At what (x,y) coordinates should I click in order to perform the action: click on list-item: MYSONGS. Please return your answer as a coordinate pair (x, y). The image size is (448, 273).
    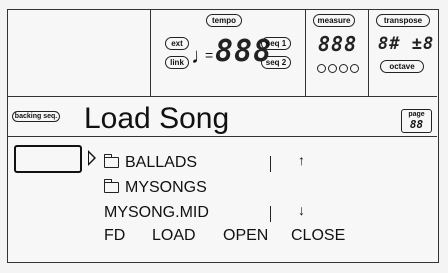
    Looking at the image, I should click on (155, 188).